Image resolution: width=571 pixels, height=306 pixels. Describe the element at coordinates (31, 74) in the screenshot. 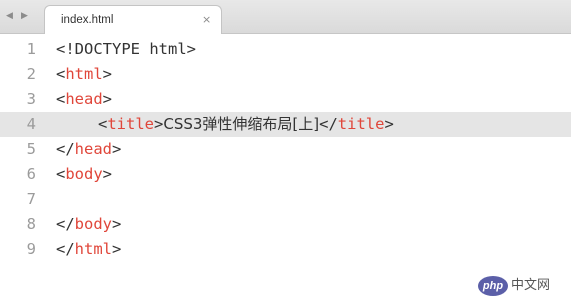

I see `line-number: 2` at that location.